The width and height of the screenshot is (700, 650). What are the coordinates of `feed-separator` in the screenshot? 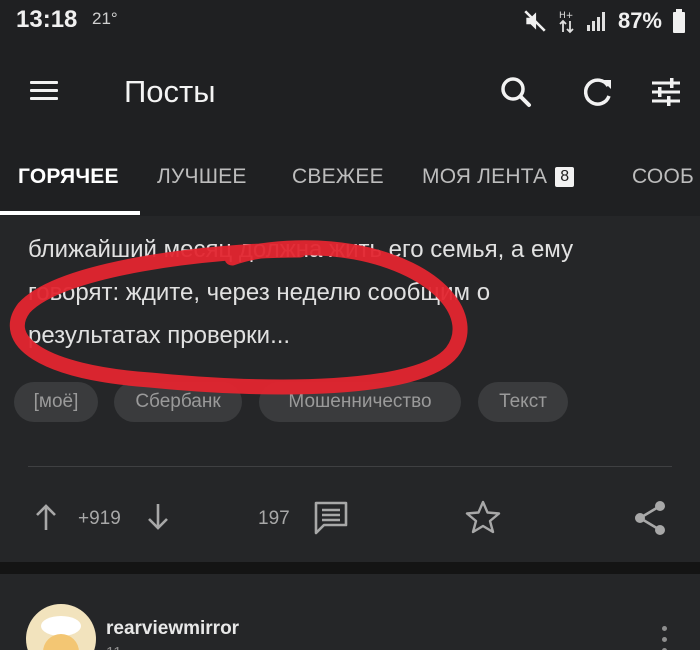 It's located at (350, 568).